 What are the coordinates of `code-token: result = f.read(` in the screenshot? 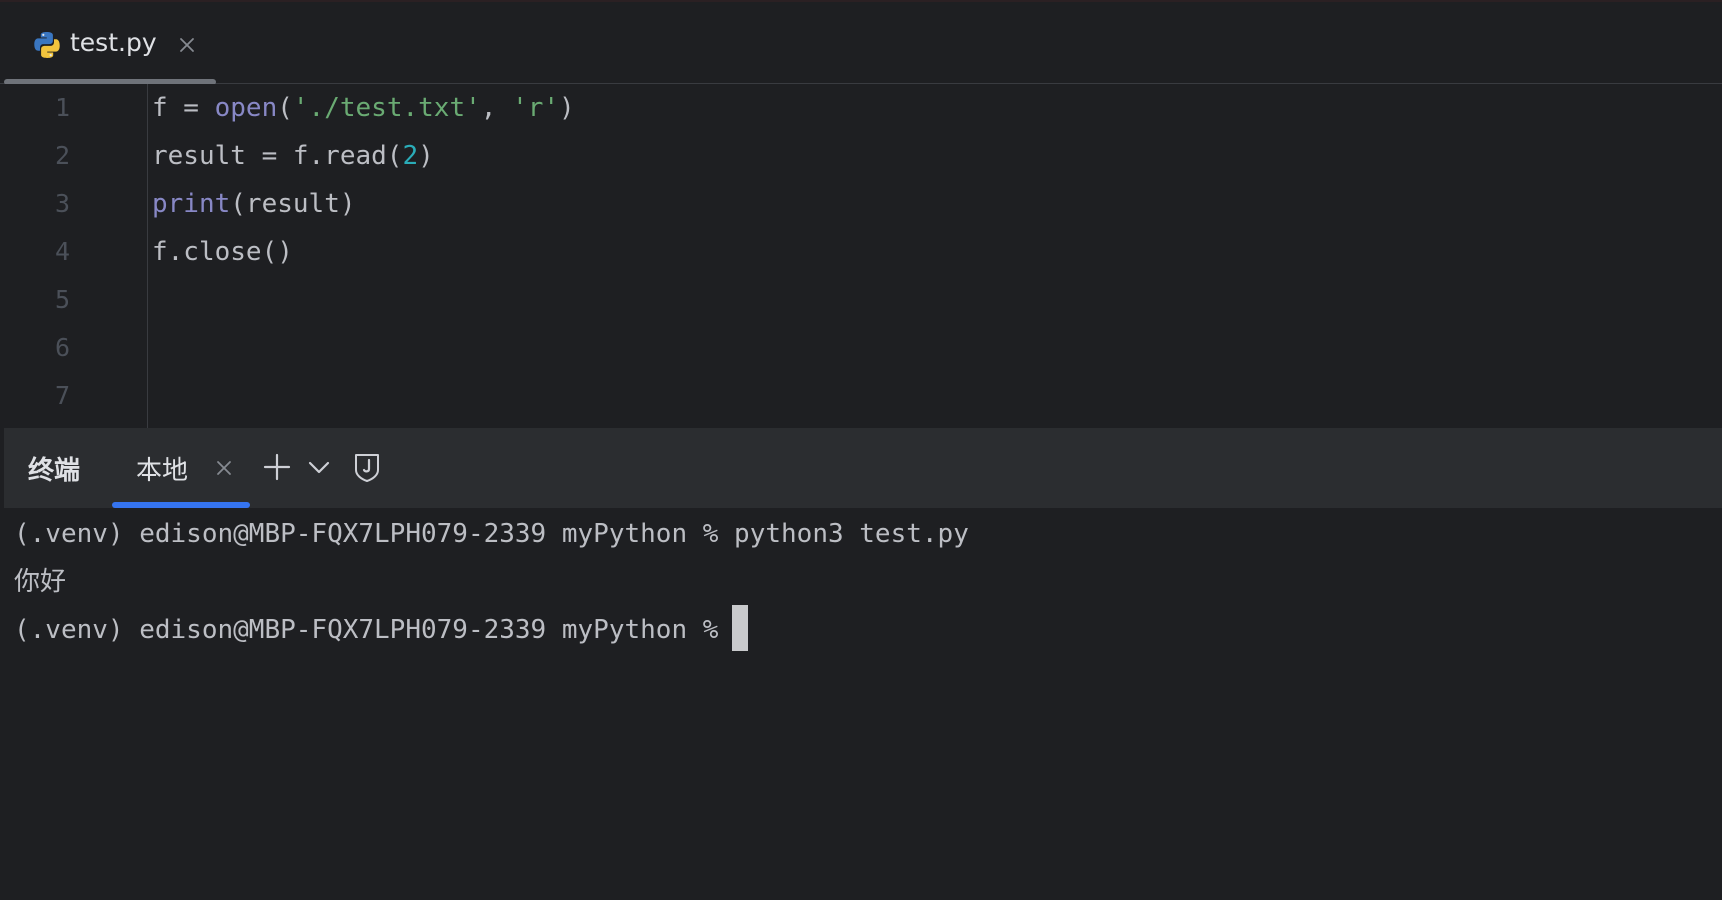 It's located at (277, 156).